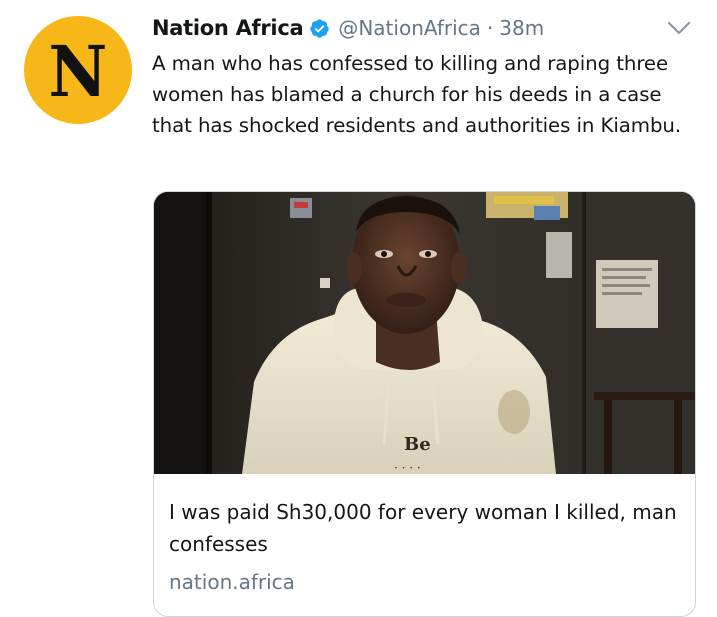 Image resolution: width=717 pixels, height=617 pixels. Describe the element at coordinates (409, 28) in the screenshot. I see `user-handle: @NationAfrica` at that location.